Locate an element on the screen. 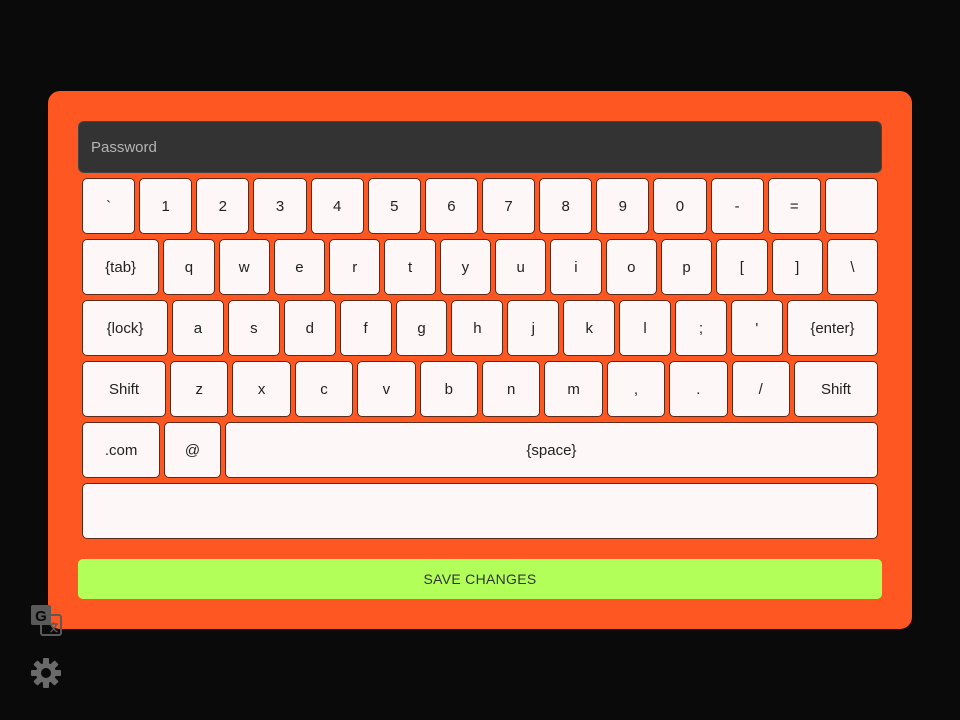 The width and height of the screenshot is (960, 720). key-0: 0 is located at coordinates (680, 206).